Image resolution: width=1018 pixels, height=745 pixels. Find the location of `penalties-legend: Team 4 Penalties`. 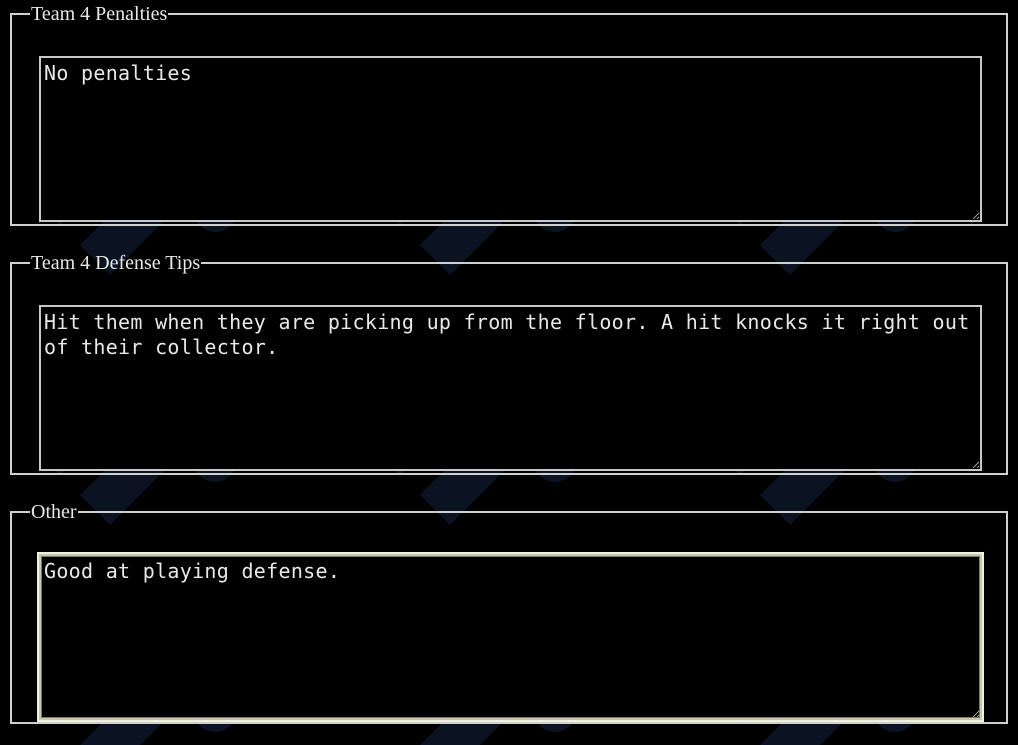

penalties-legend: Team 4 Penalties is located at coordinates (99, 14).